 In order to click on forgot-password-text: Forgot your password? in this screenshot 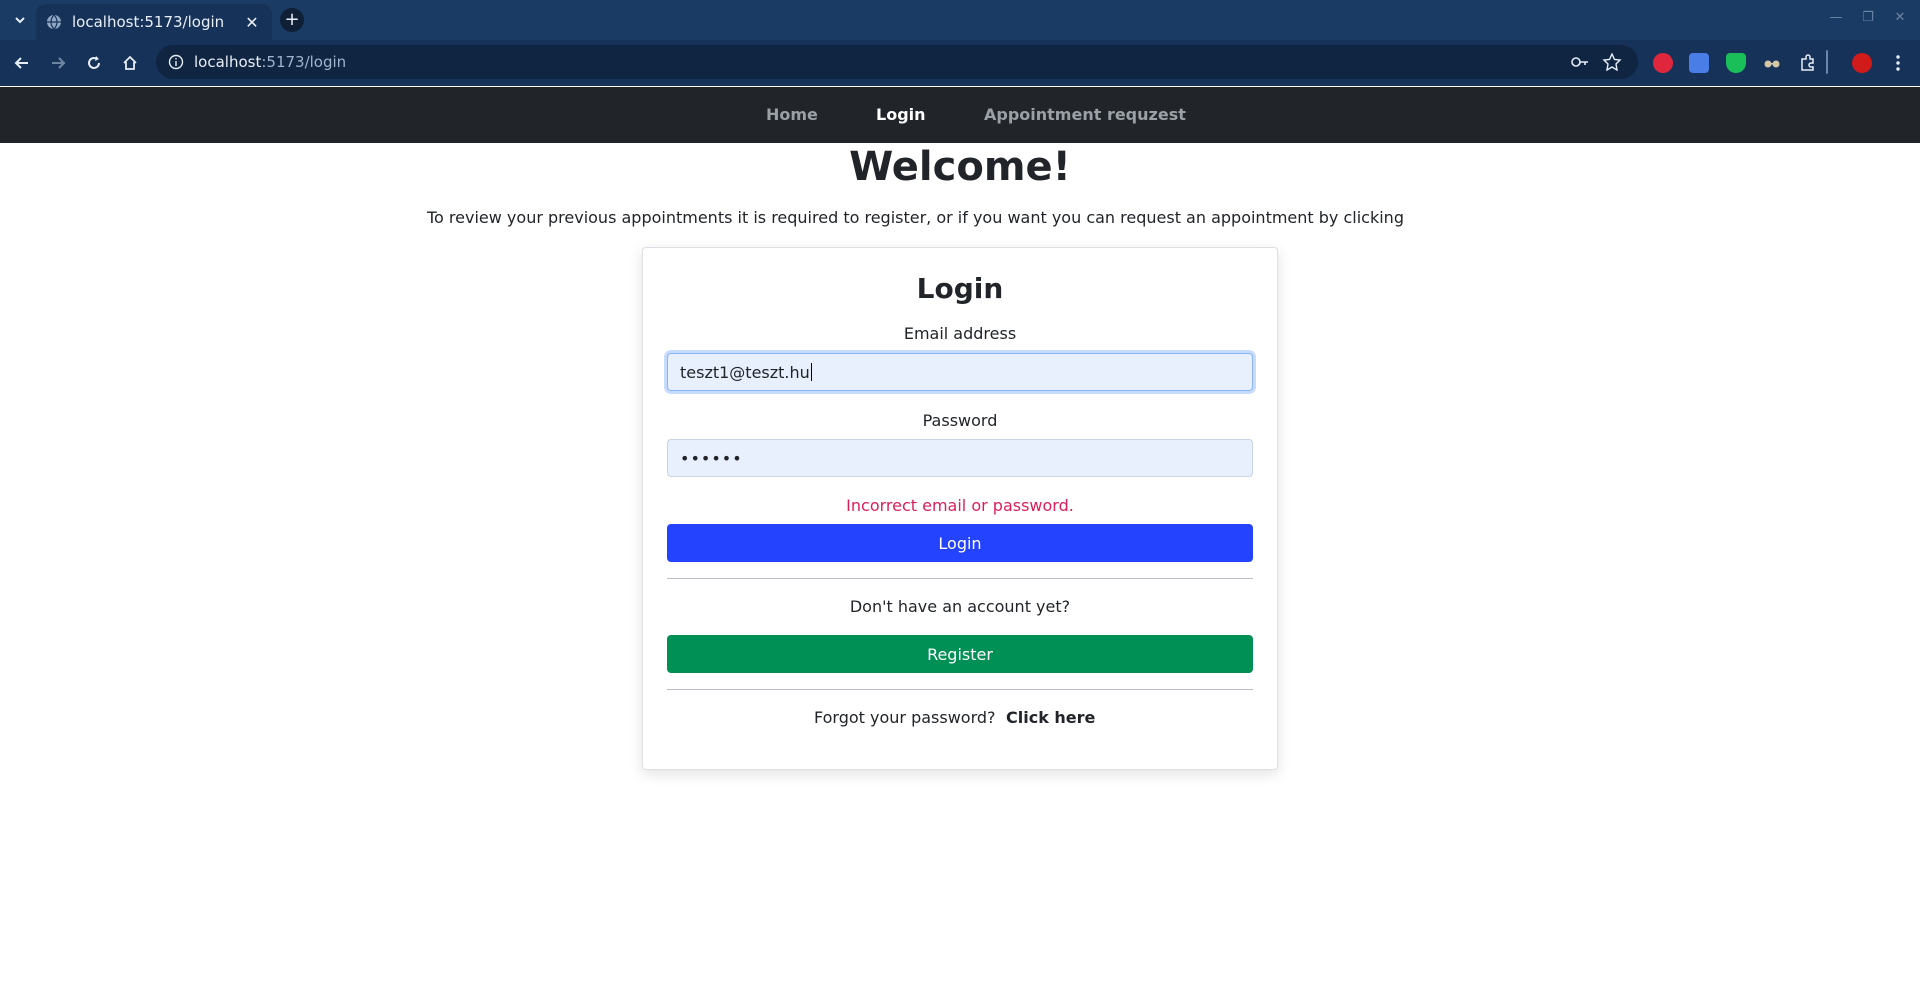, I will do `click(905, 717)`.